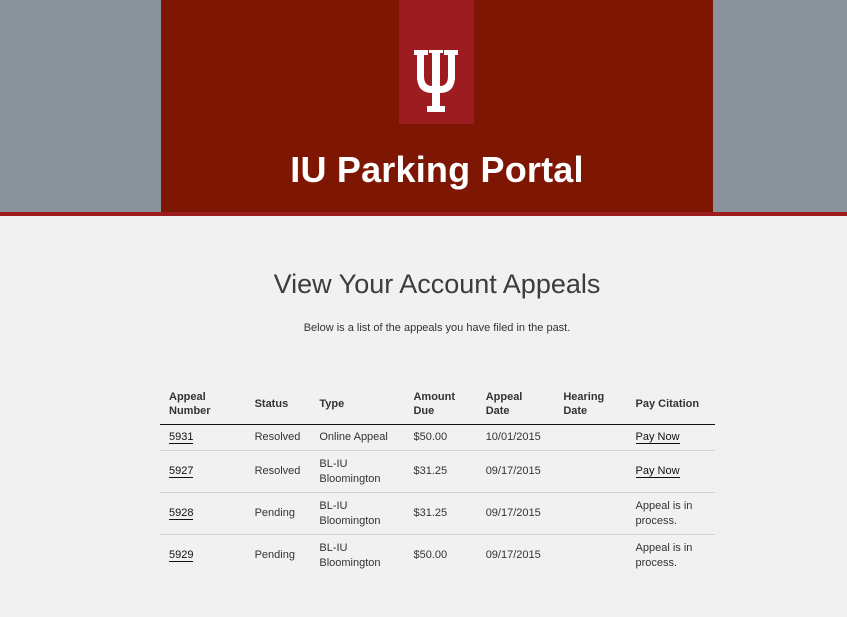  I want to click on column-header-appeal-date: Appeal Date, so click(515, 404).